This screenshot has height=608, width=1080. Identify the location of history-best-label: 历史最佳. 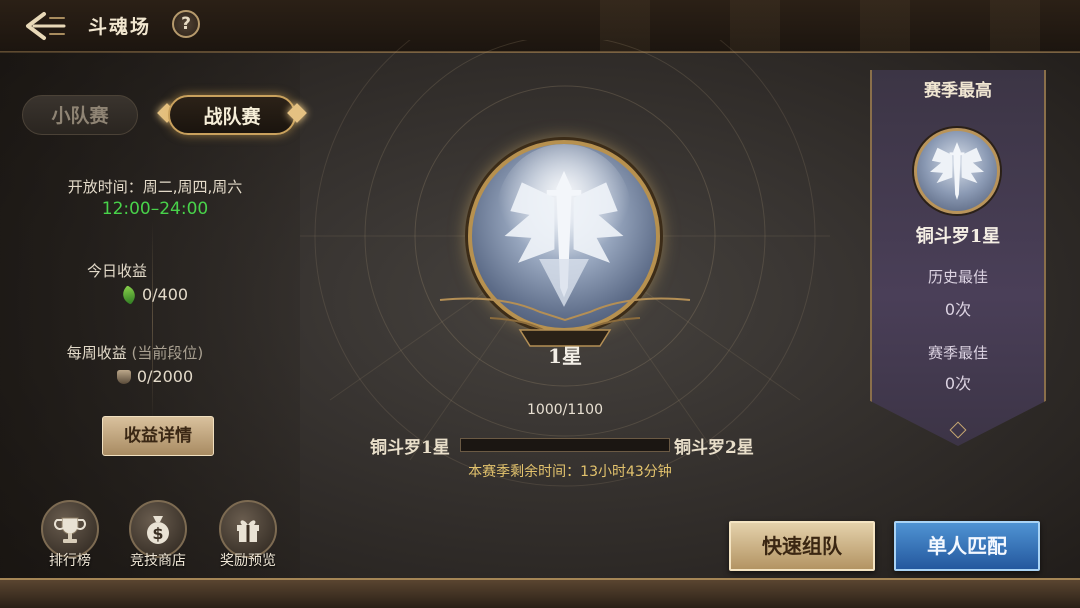
(957, 277).